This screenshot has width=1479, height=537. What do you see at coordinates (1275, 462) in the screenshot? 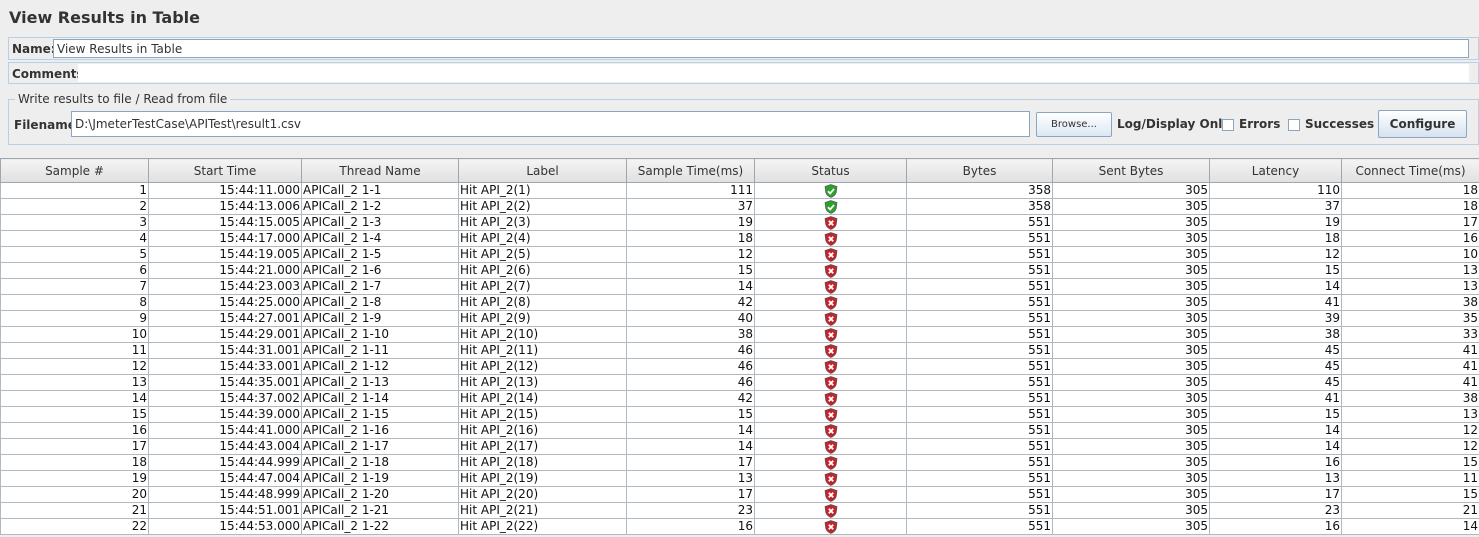
I see `cell-latency: 16` at bounding box center [1275, 462].